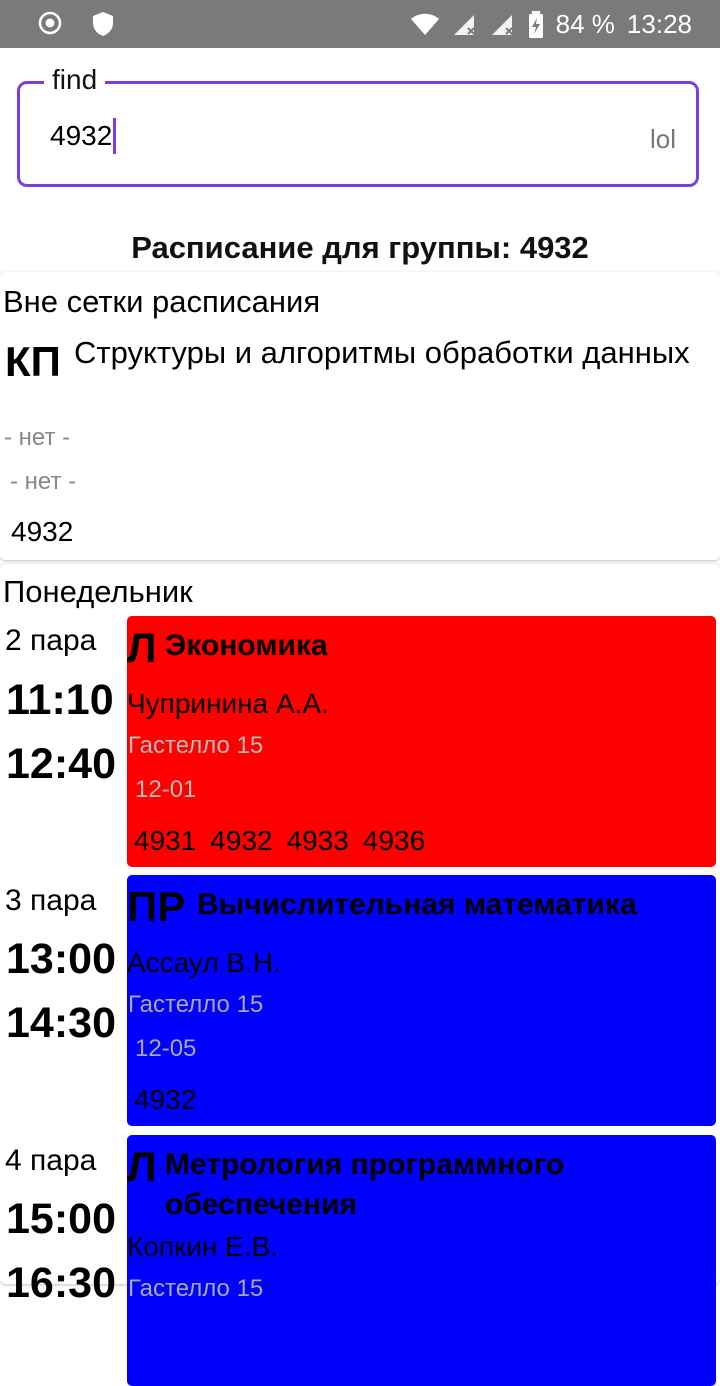 The width and height of the screenshot is (720, 1386). Describe the element at coordinates (115, 136) in the screenshot. I see `text-cursor` at that location.